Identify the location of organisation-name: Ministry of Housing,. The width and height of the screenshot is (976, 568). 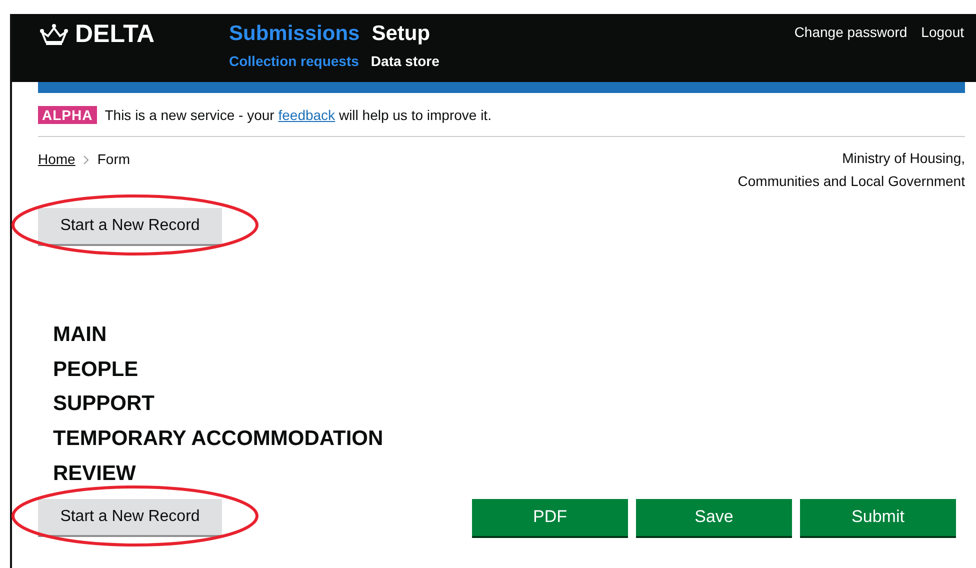
(903, 158).